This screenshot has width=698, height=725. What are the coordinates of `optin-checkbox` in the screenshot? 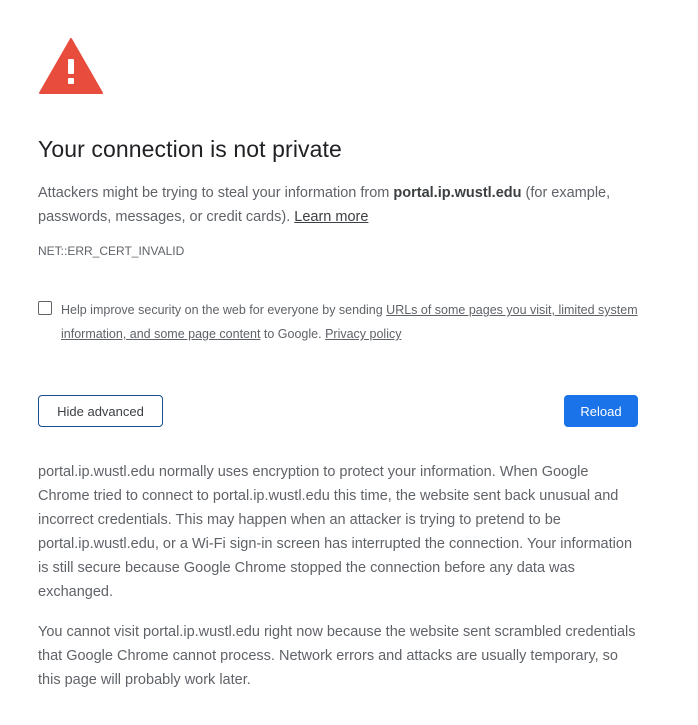 It's located at (45, 308).